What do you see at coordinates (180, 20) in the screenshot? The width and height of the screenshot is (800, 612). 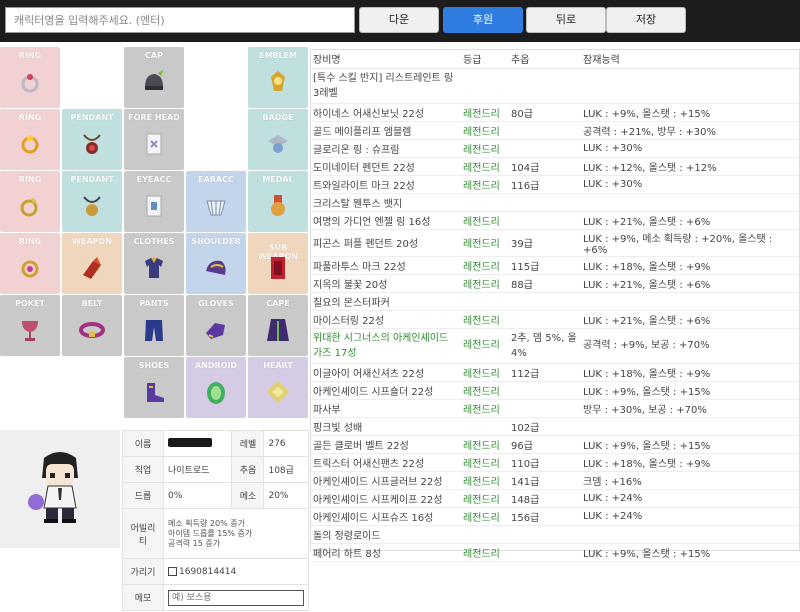 I see `character-search-input` at bounding box center [180, 20].